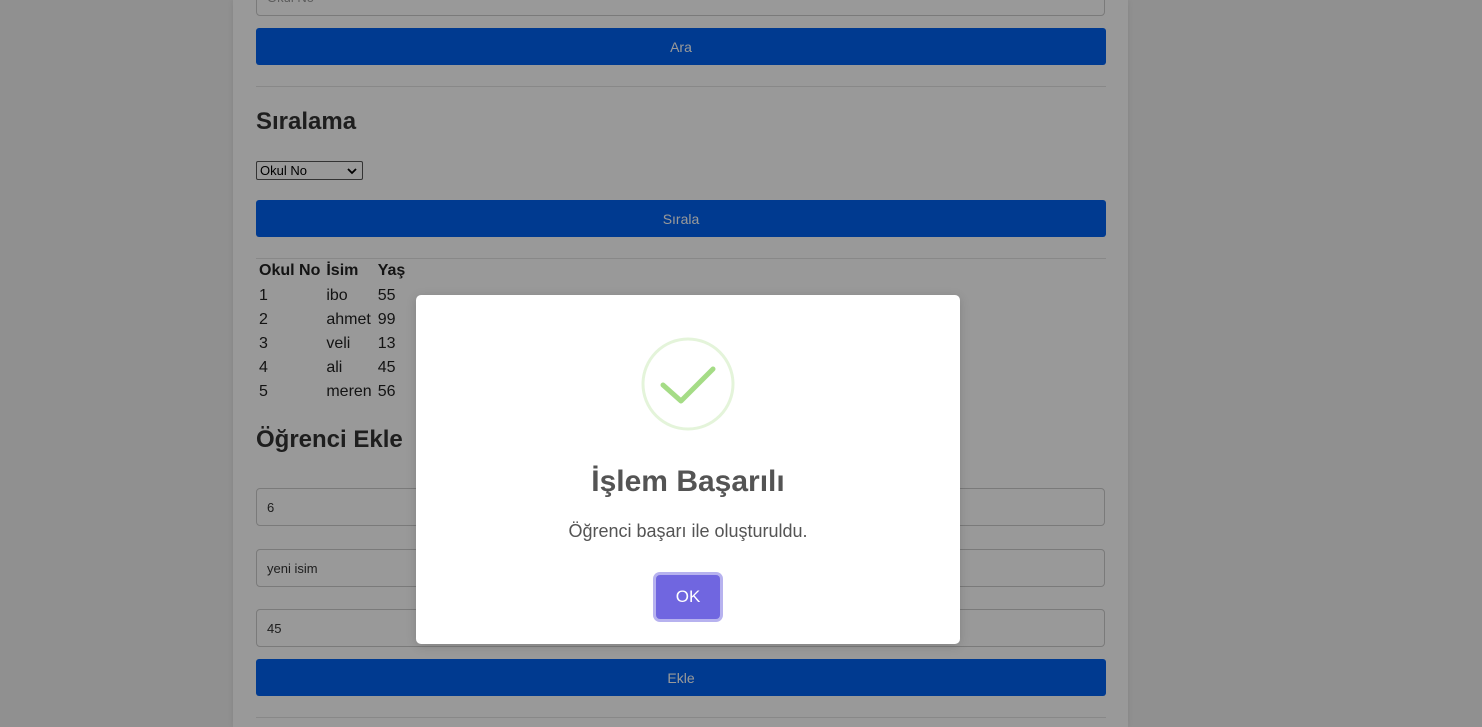 The height and width of the screenshot is (727, 1482). What do you see at coordinates (688, 531) in the screenshot?
I see `dialog-message: Öğrenci başarı ile oluşturuldu.` at bounding box center [688, 531].